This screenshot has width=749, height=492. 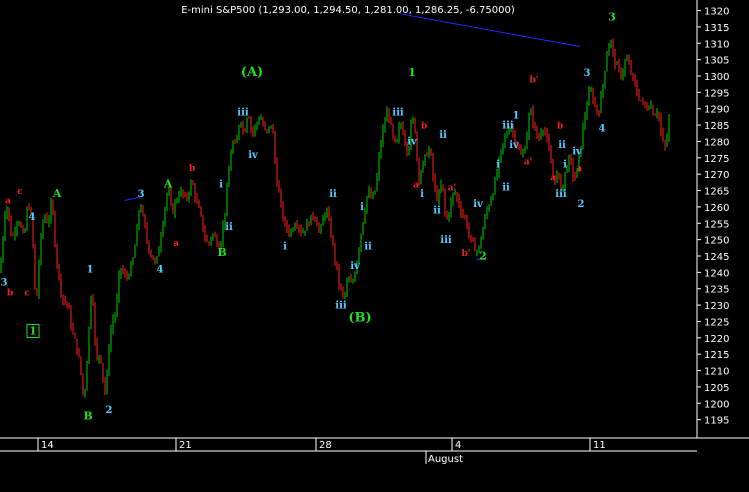 What do you see at coordinates (716, 339) in the screenshot?
I see `y-tick-label: 1220` at bounding box center [716, 339].